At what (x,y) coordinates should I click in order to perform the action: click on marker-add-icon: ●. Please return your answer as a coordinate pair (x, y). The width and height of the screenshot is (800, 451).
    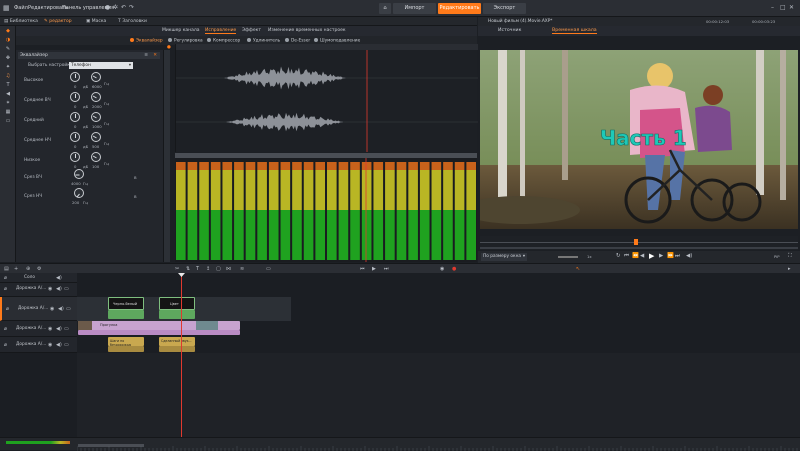
    Looking at the image, I should click on (454, 269).